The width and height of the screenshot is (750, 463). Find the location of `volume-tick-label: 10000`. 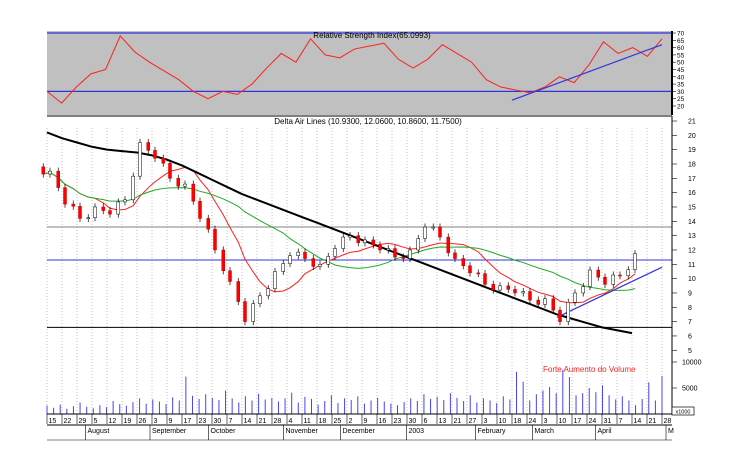

volume-tick-label: 10000 is located at coordinates (692, 363).